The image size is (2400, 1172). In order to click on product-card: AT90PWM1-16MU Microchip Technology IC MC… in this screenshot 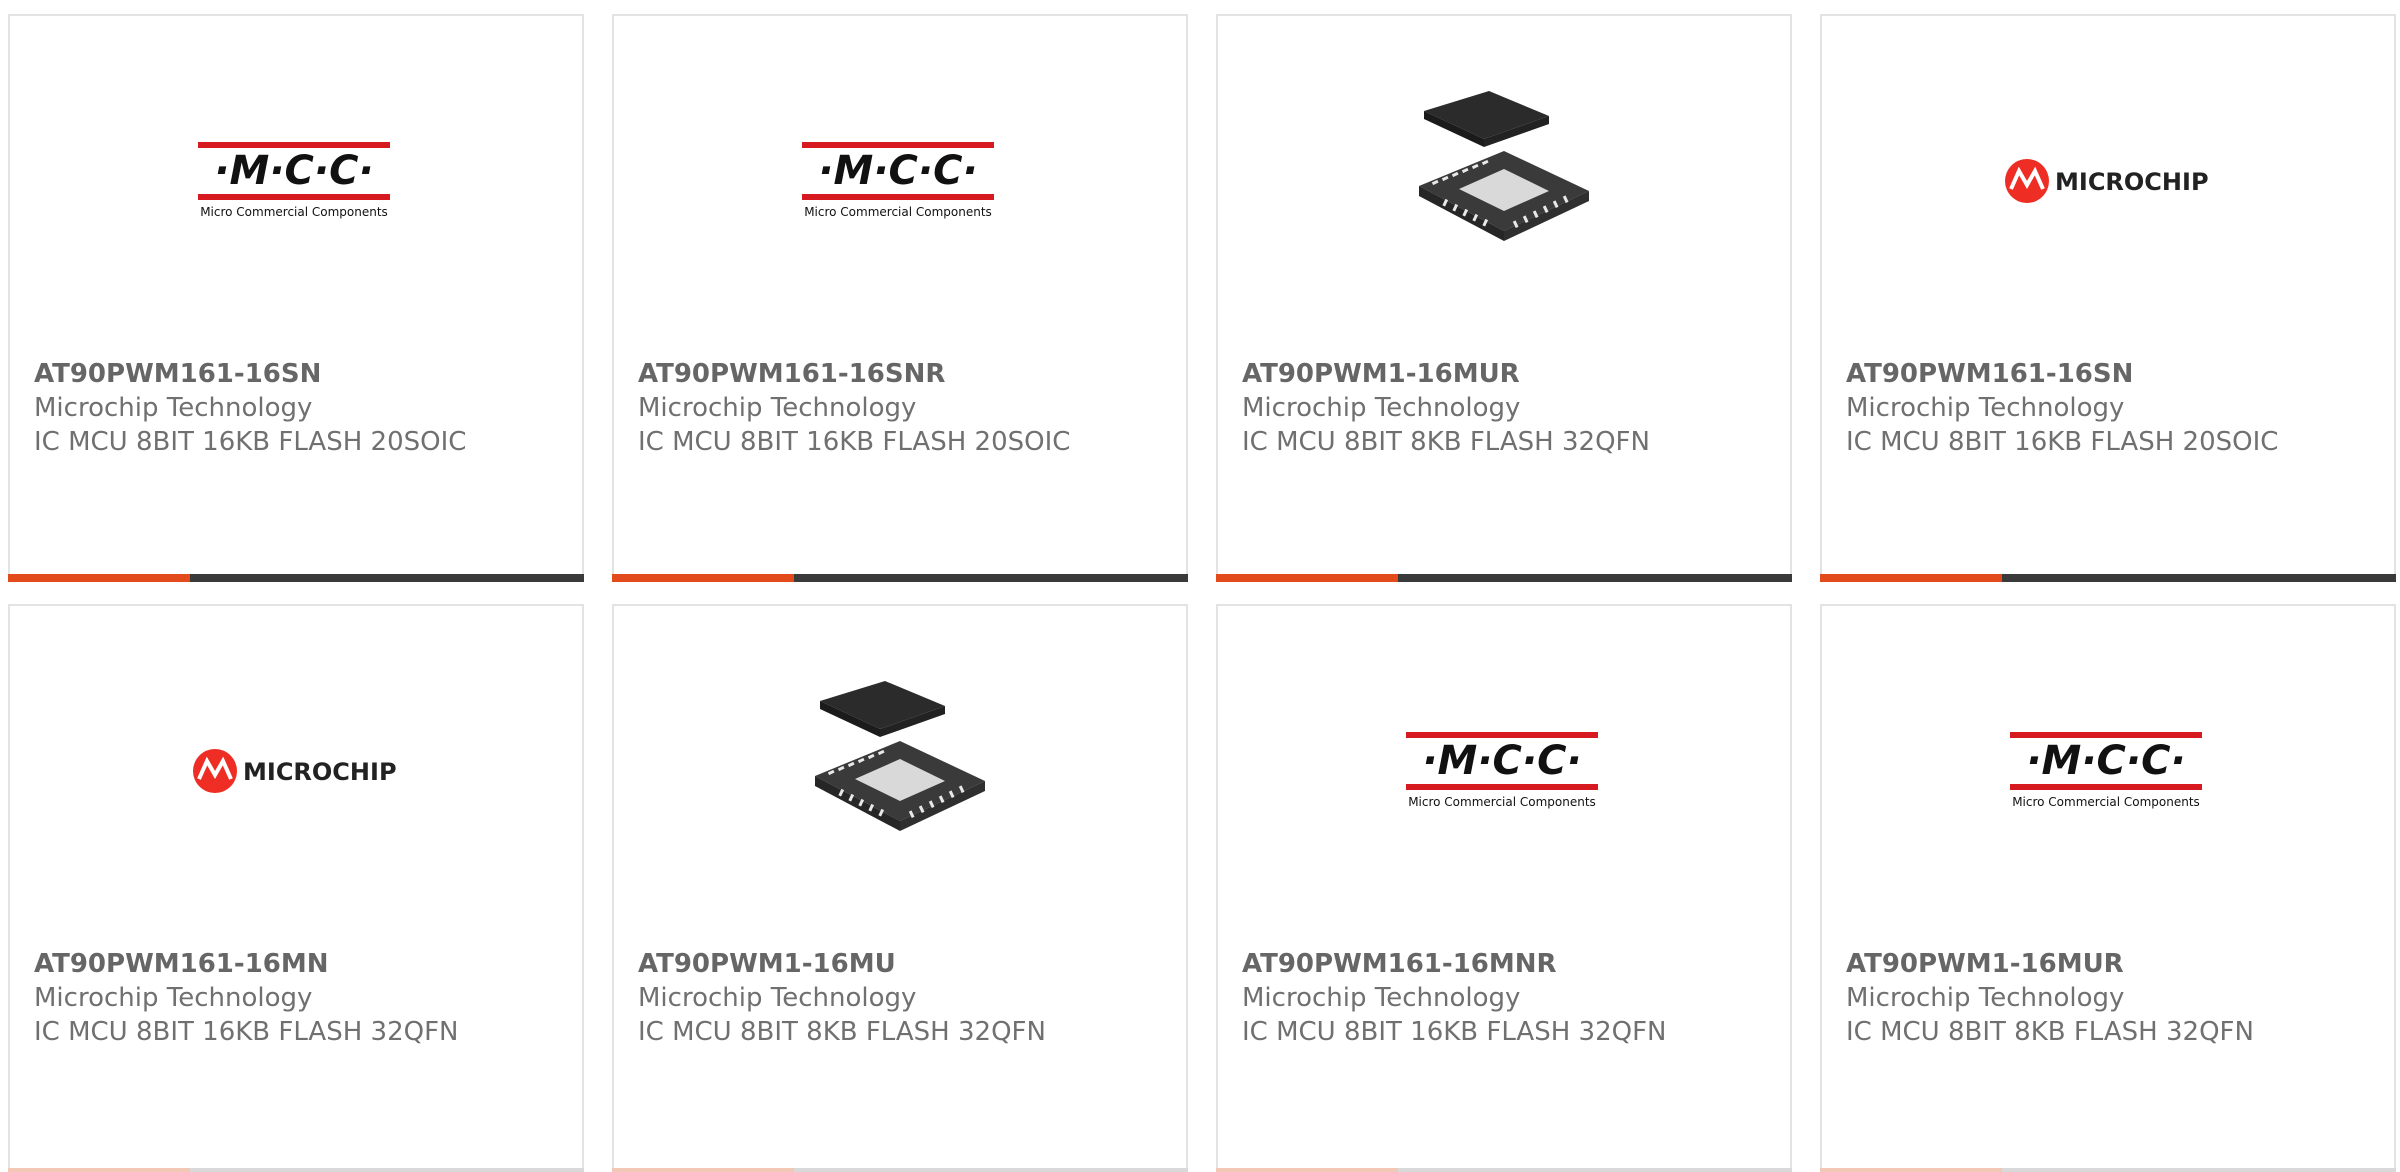, I will do `click(900, 888)`.